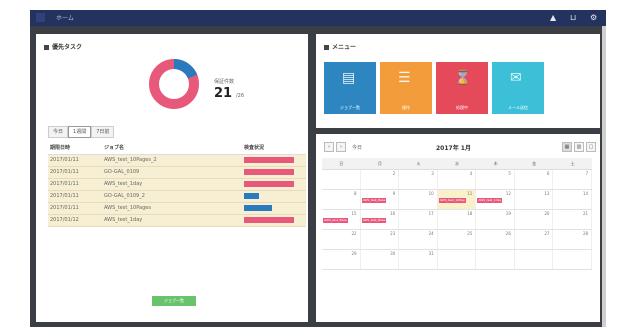 The image size is (621, 327). I want to click on table-row: 2017/01/11 GO-GAL_0109_2, so click(177, 196).